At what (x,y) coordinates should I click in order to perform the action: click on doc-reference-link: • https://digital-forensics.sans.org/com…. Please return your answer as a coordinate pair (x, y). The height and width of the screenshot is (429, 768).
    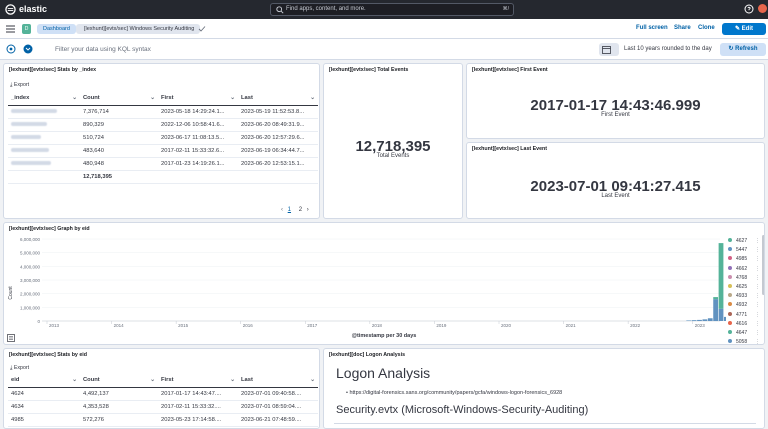
    Looking at the image, I should click on (454, 393).